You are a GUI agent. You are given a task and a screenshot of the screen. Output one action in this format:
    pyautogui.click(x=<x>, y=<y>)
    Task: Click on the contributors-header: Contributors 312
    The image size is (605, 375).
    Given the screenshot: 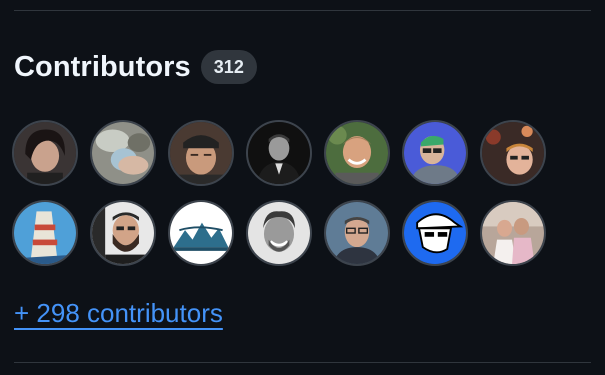 What is the action you would take?
    pyautogui.click(x=135, y=67)
    